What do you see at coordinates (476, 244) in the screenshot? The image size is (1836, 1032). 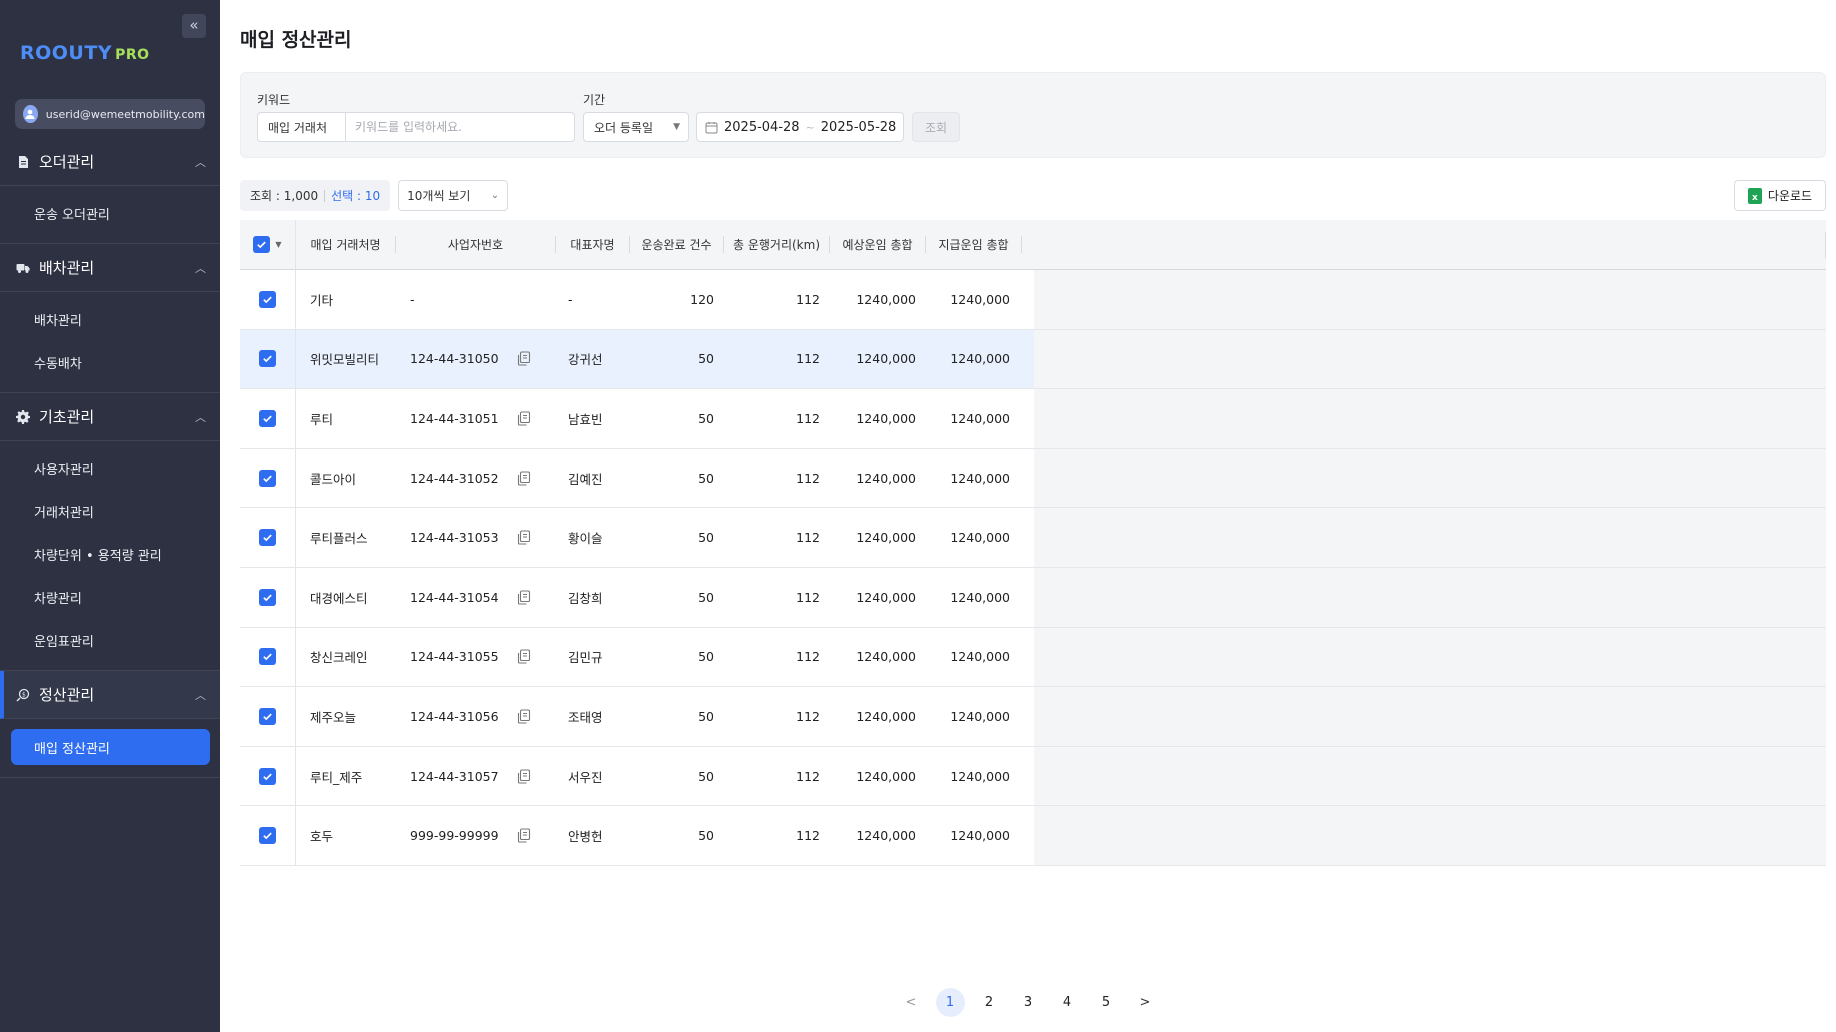 I see `col-header-biz-number: 사업자번호` at bounding box center [476, 244].